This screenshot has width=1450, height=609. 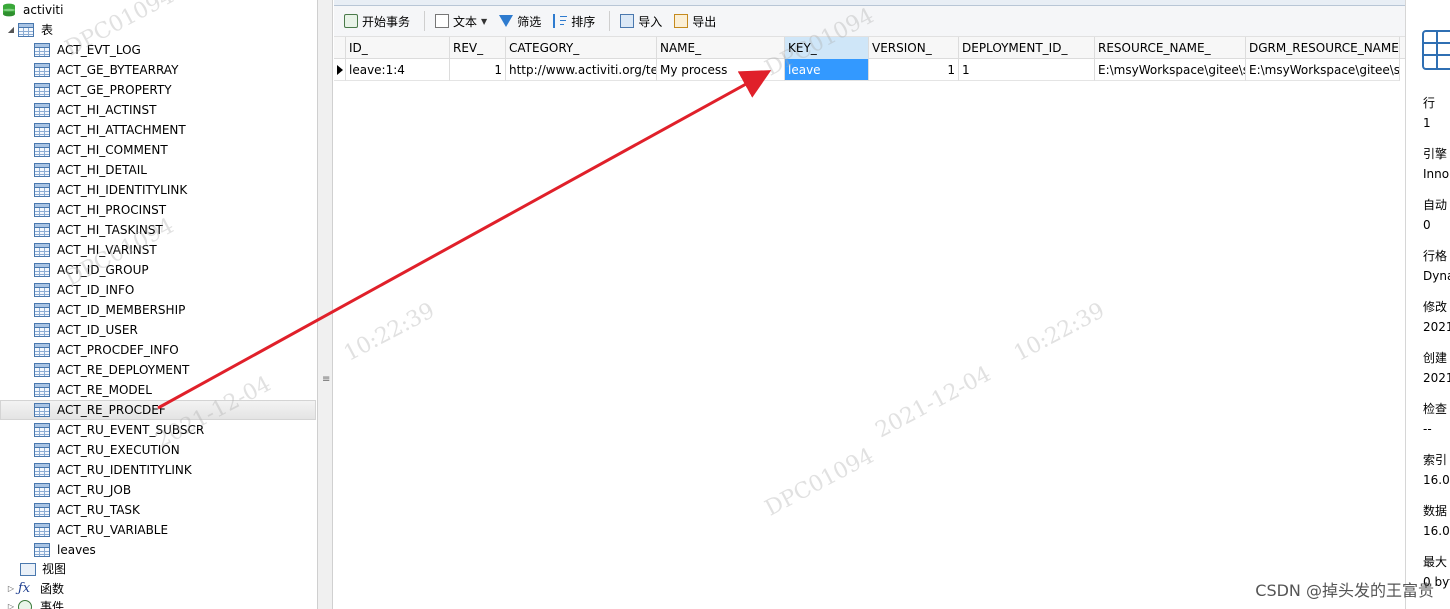 What do you see at coordinates (101, 530) in the screenshot?
I see `tree-table-item: ACT_RU_VARIABLE` at bounding box center [101, 530].